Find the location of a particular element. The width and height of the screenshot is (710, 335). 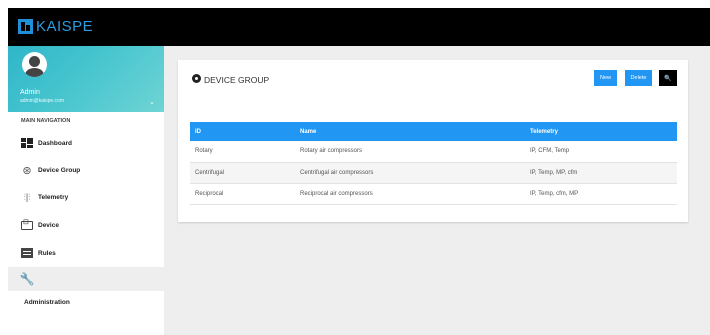

nav-header: MAIN NAVIGATION is located at coordinates (46, 121).